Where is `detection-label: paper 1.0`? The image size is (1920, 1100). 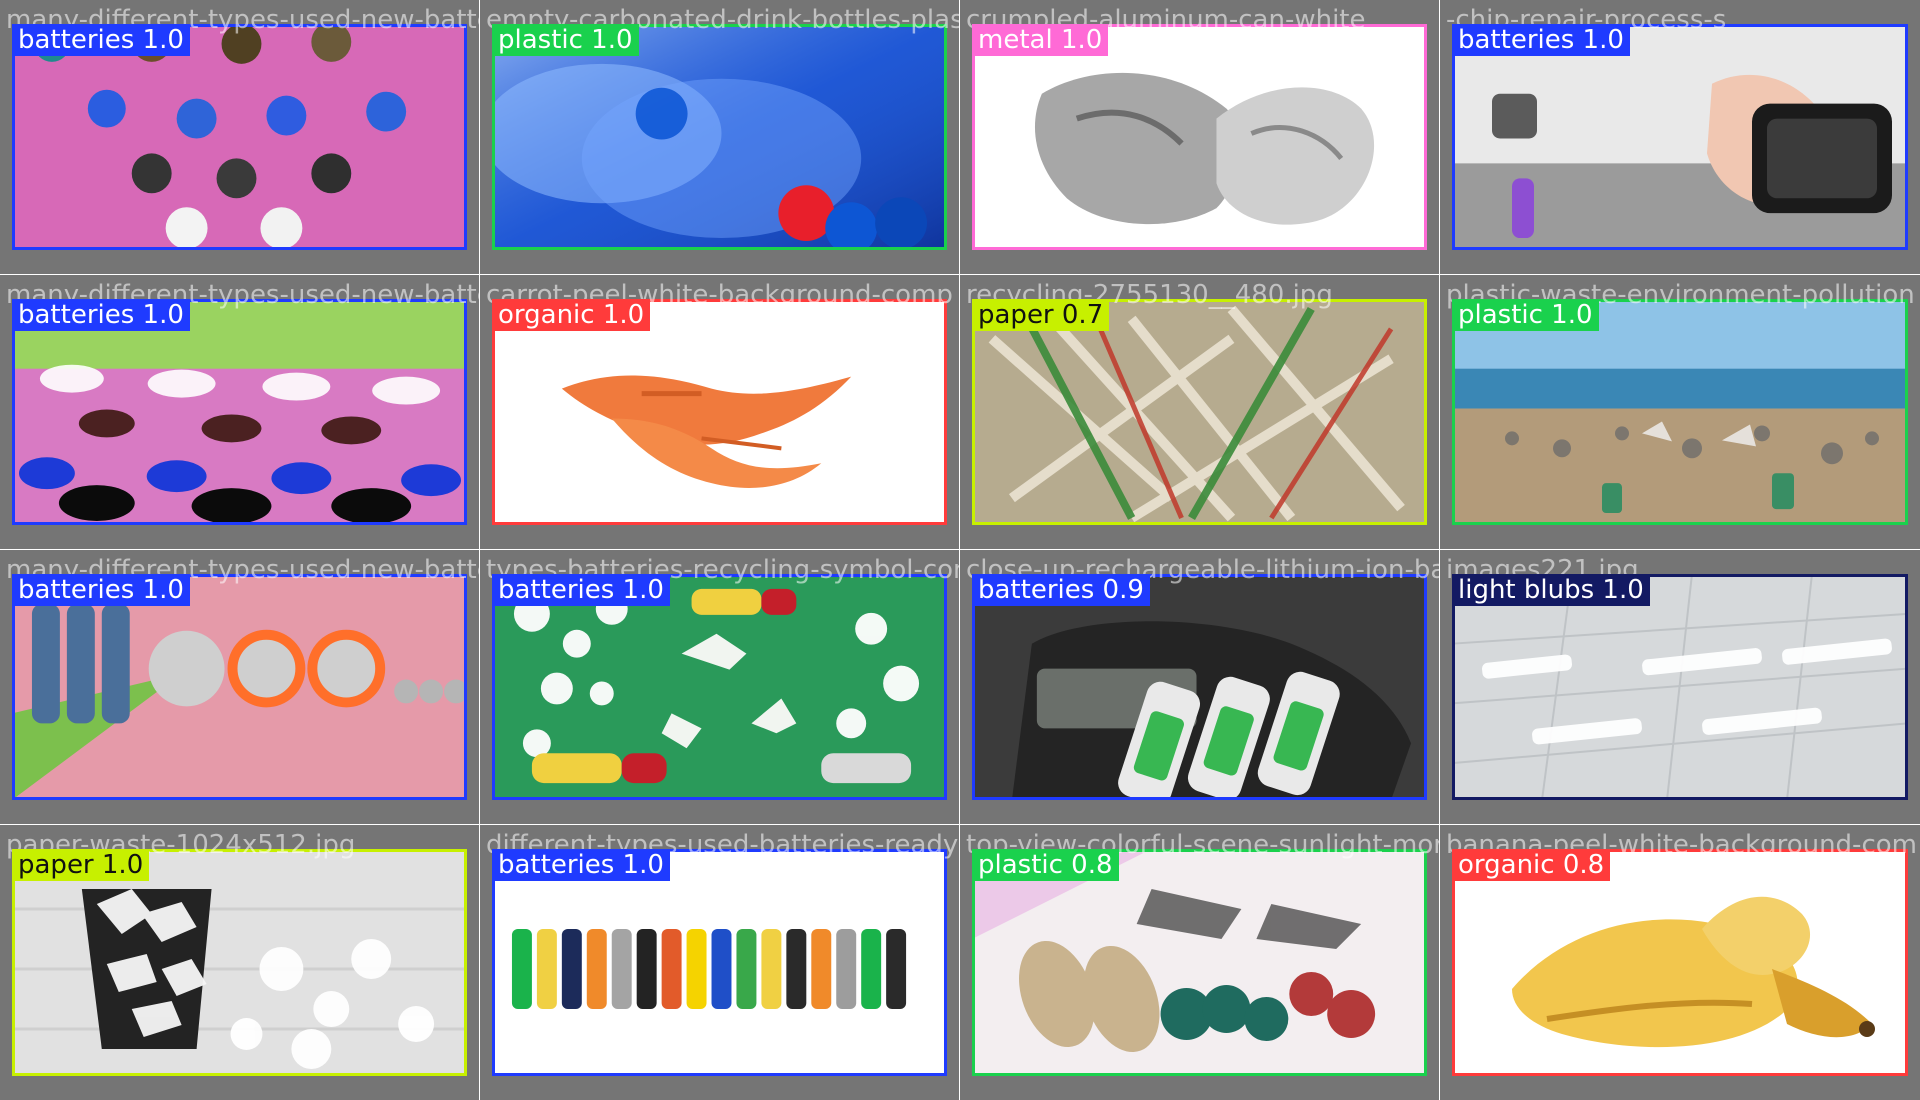 detection-label: paper 1.0 is located at coordinates (81, 865).